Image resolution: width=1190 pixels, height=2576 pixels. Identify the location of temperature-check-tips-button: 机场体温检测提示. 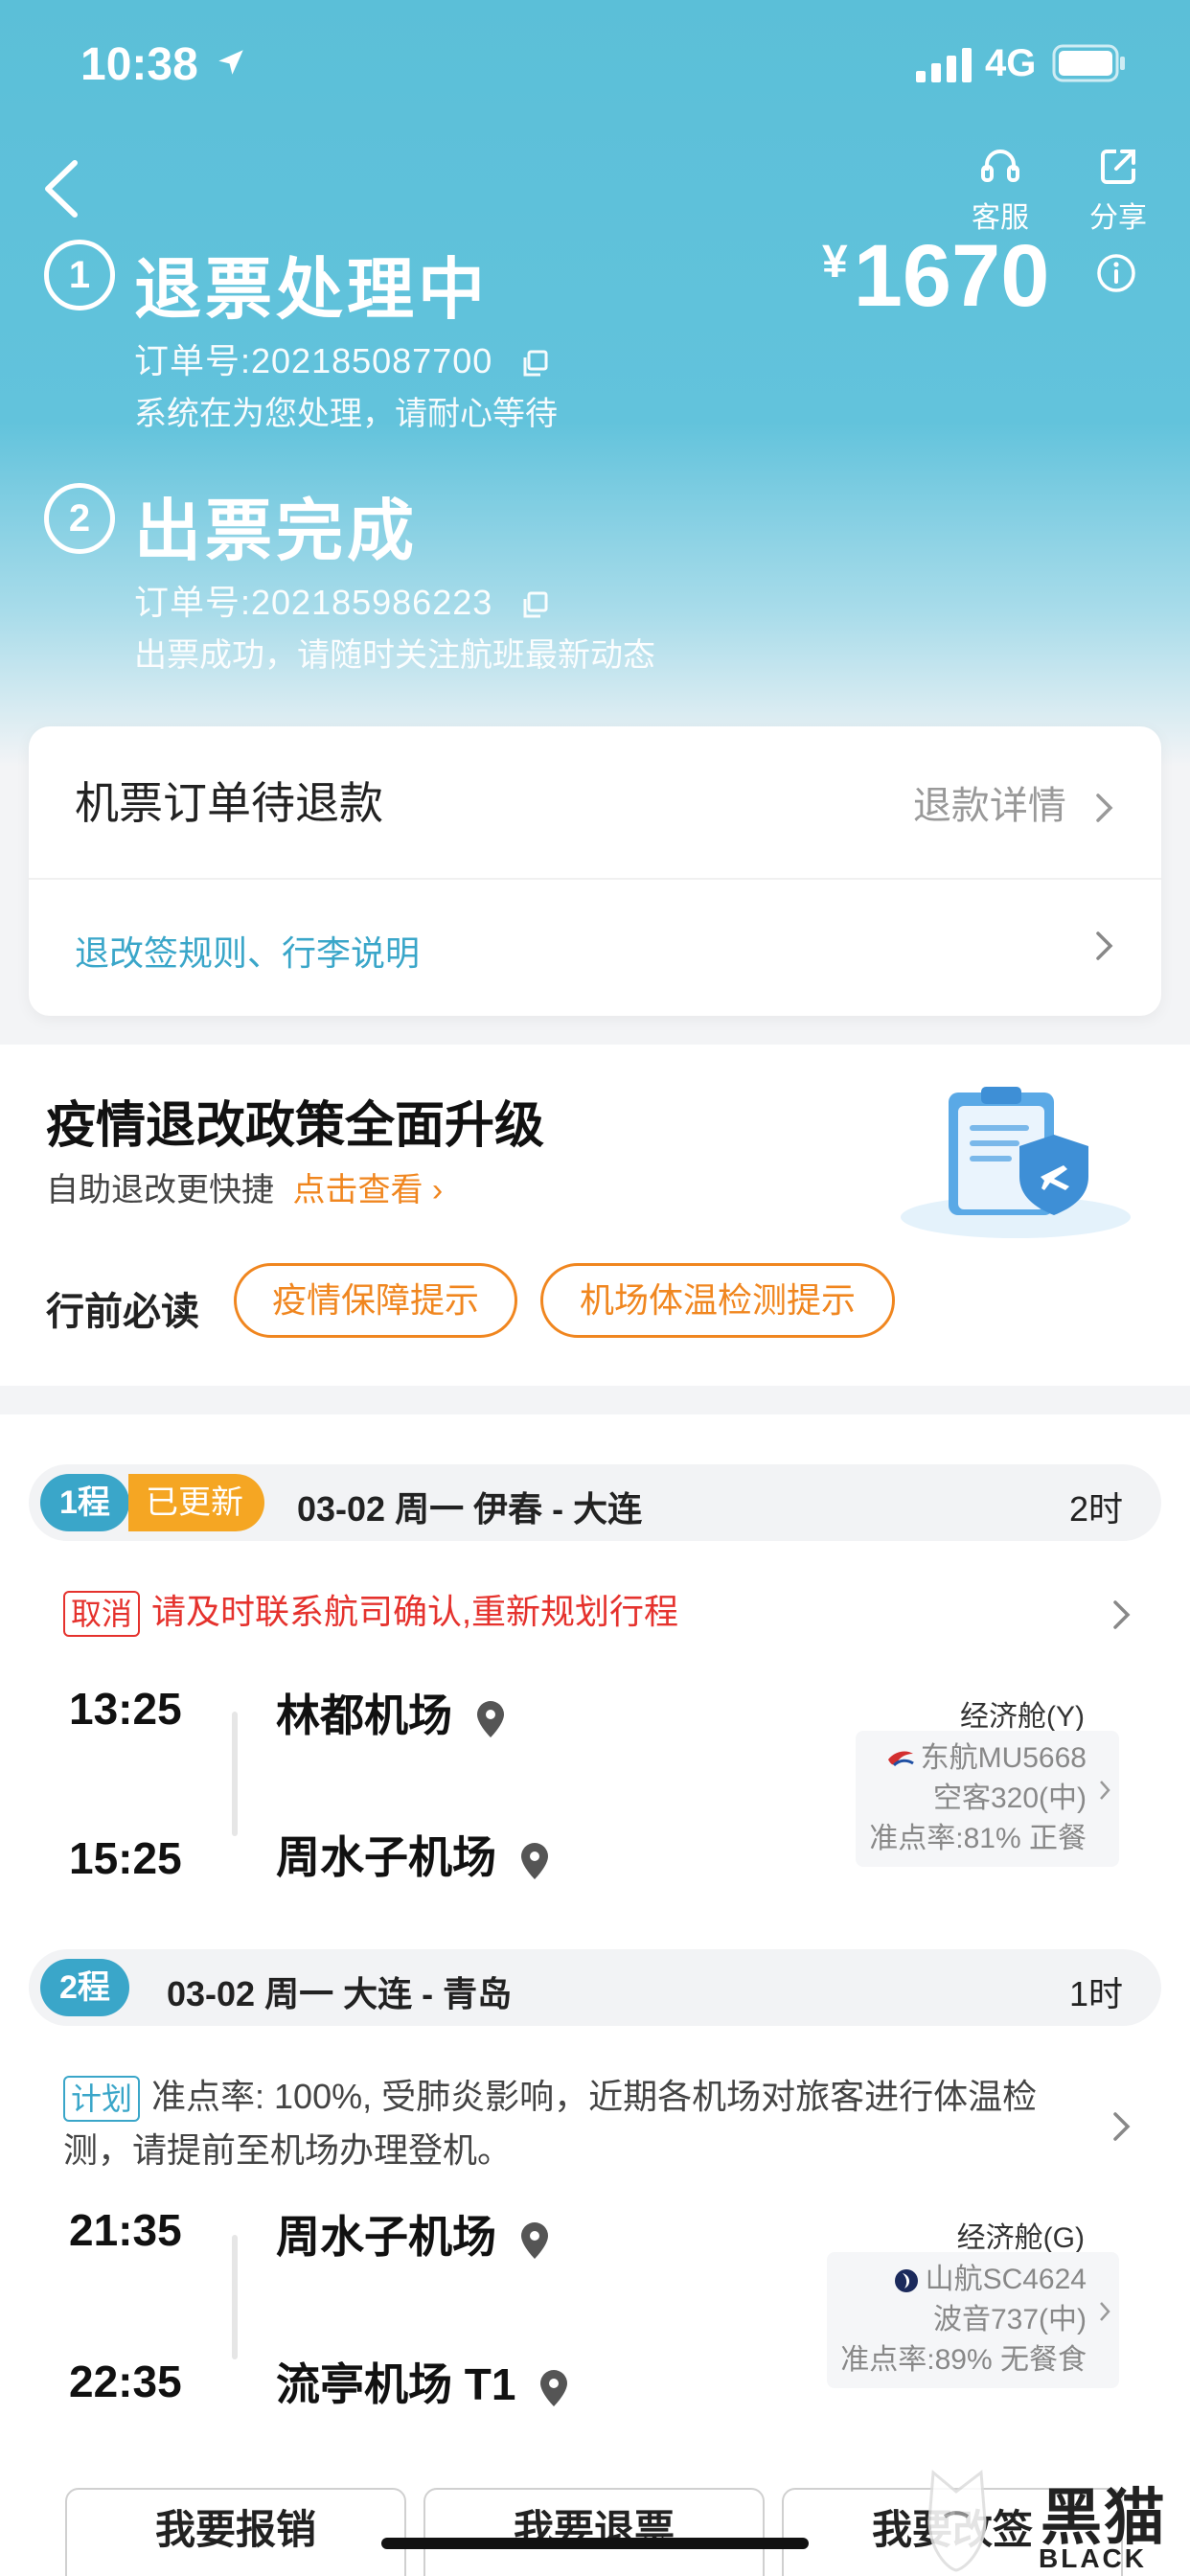
(717, 1300).